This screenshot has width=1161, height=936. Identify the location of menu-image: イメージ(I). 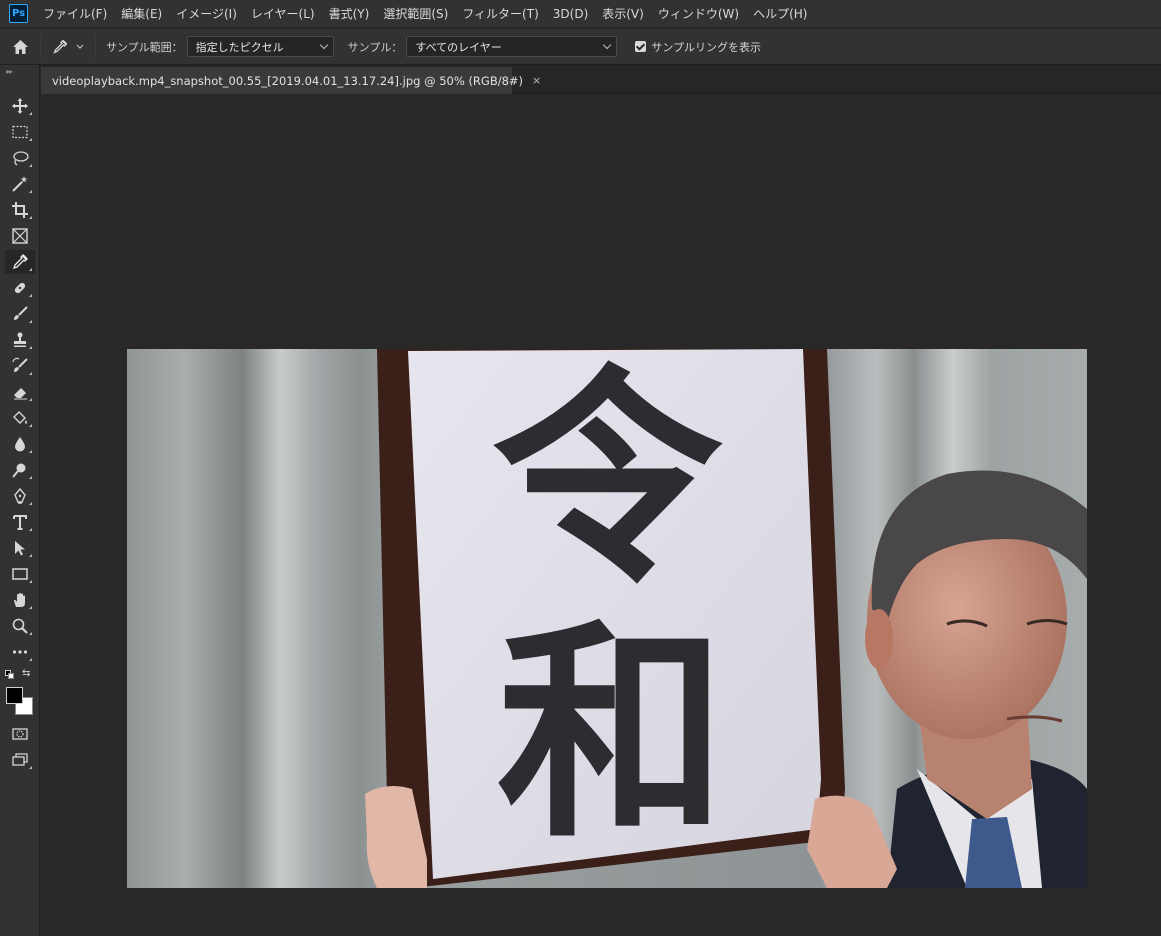
(206, 14).